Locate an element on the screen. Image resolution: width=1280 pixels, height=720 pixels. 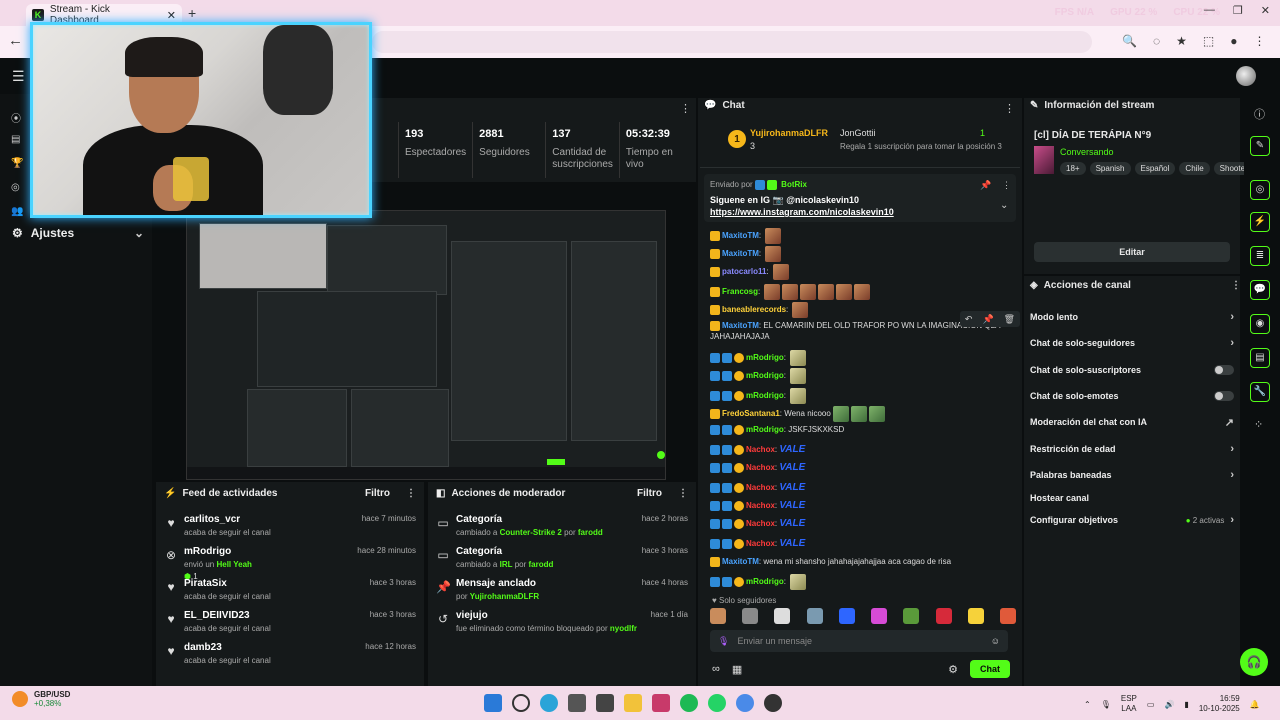
chat-username: patocarlo11 is located at coordinates (744, 271).